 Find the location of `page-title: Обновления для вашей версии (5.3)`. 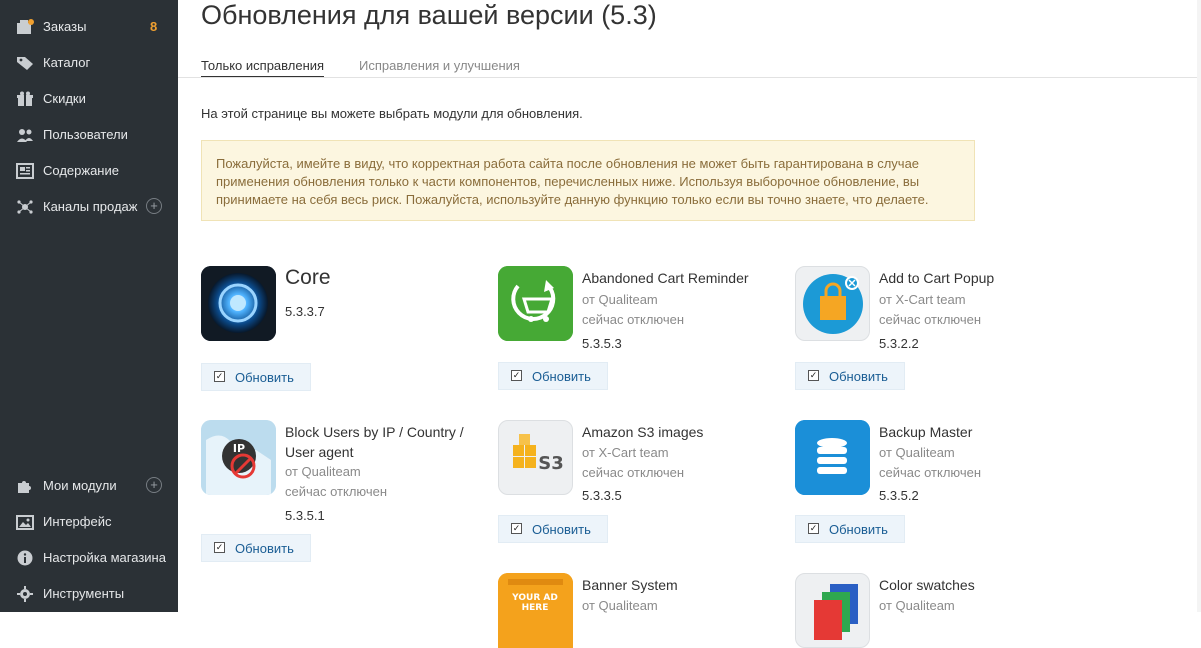

page-title: Обновления для вашей версии (5.3) is located at coordinates (429, 15).